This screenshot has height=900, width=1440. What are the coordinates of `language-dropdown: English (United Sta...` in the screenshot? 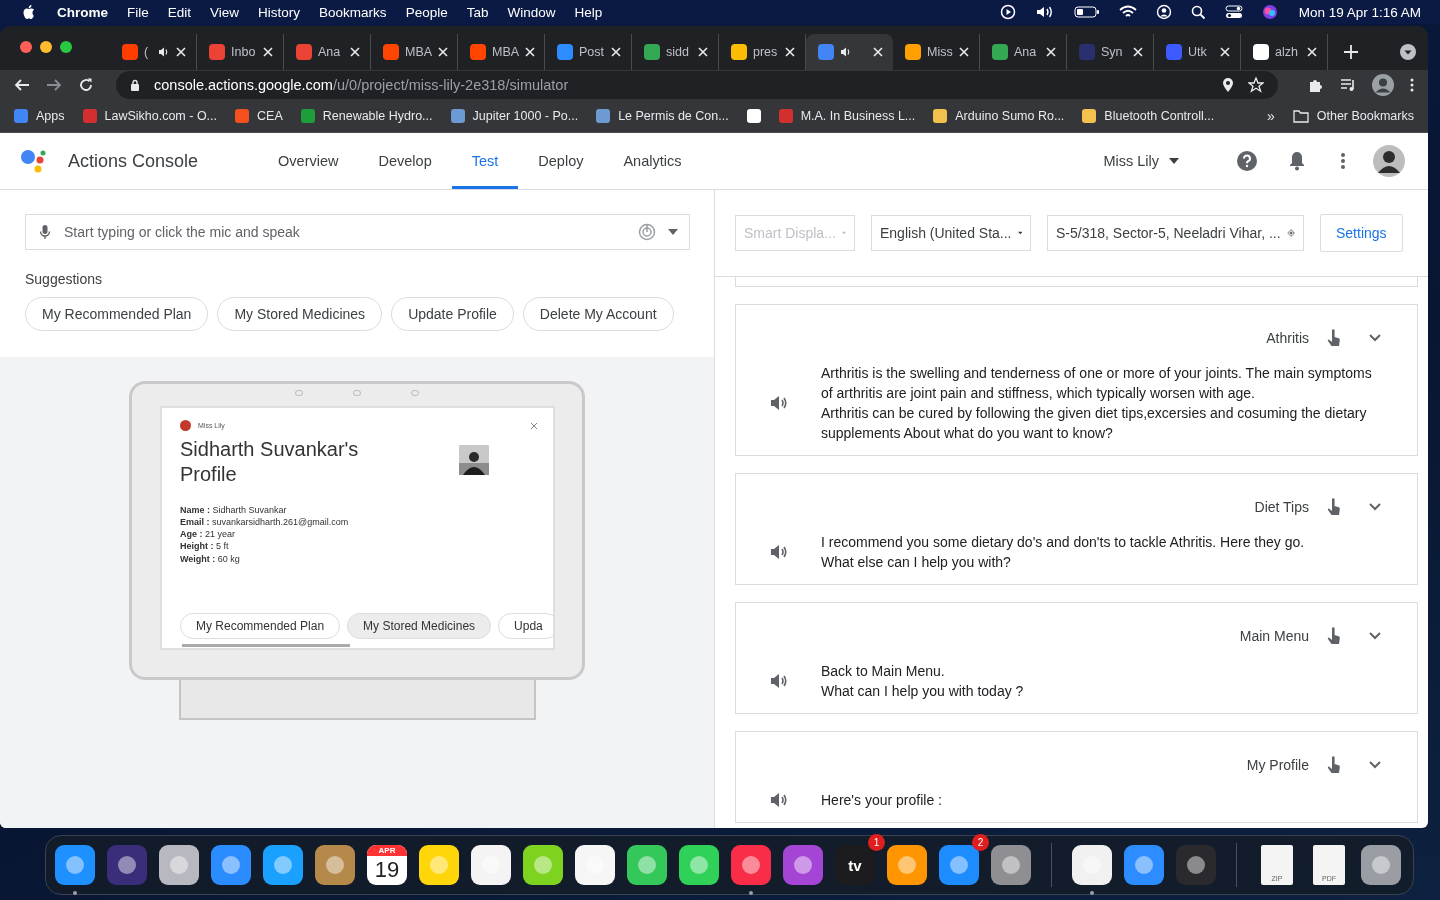 It's located at (951, 233).